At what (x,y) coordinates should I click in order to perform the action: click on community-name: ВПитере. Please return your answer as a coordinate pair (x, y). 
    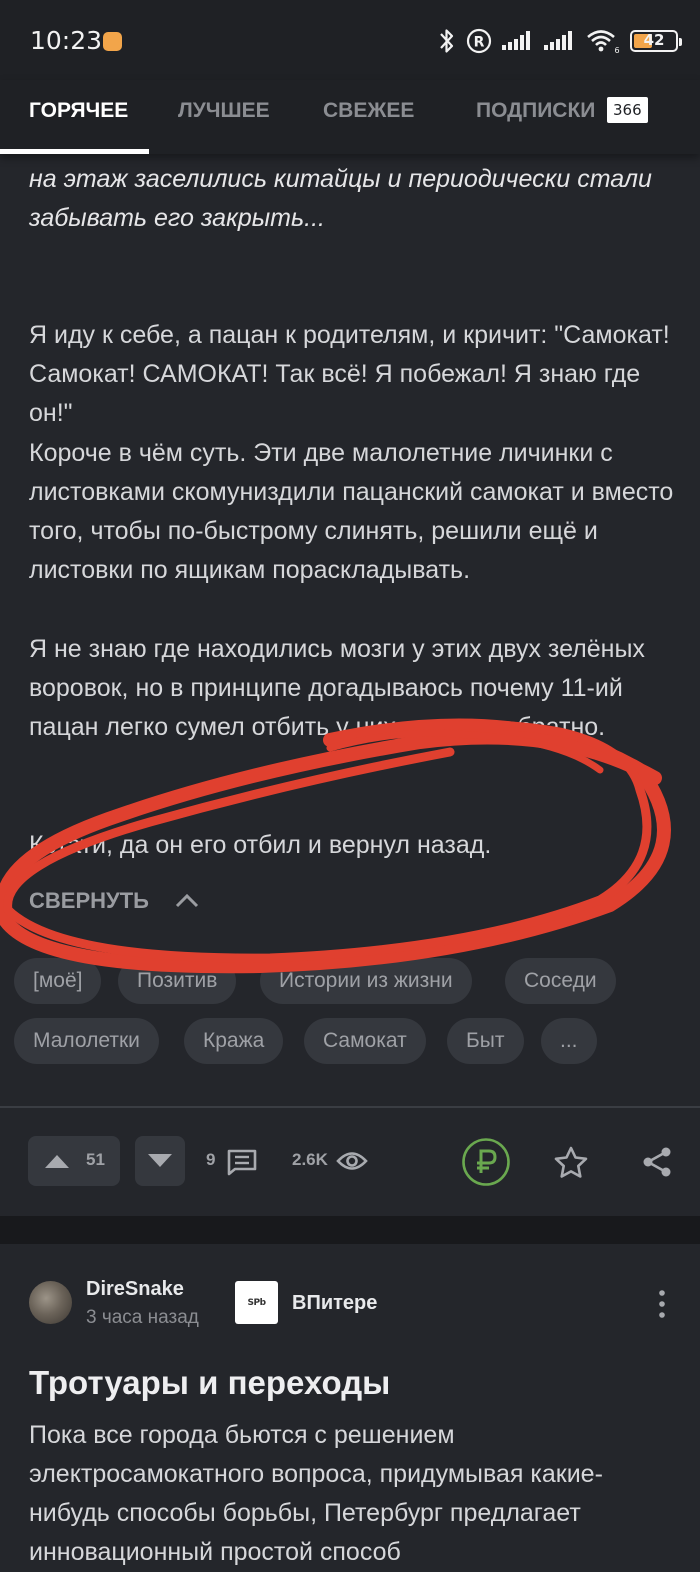
    Looking at the image, I should click on (334, 1303).